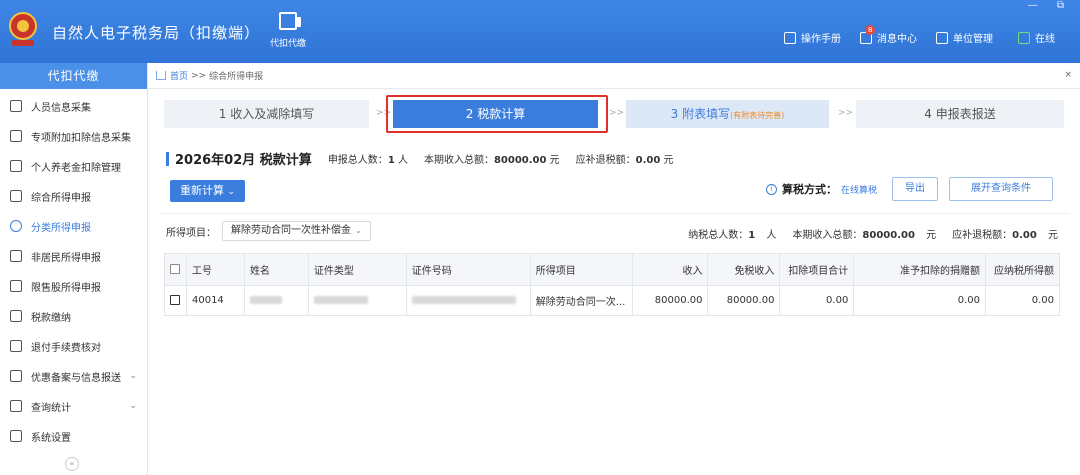 The image size is (1080, 475). What do you see at coordinates (614, 76) in the screenshot?
I see `breadcrumb: 首页 >> 综合所得申报 ×` at bounding box center [614, 76].